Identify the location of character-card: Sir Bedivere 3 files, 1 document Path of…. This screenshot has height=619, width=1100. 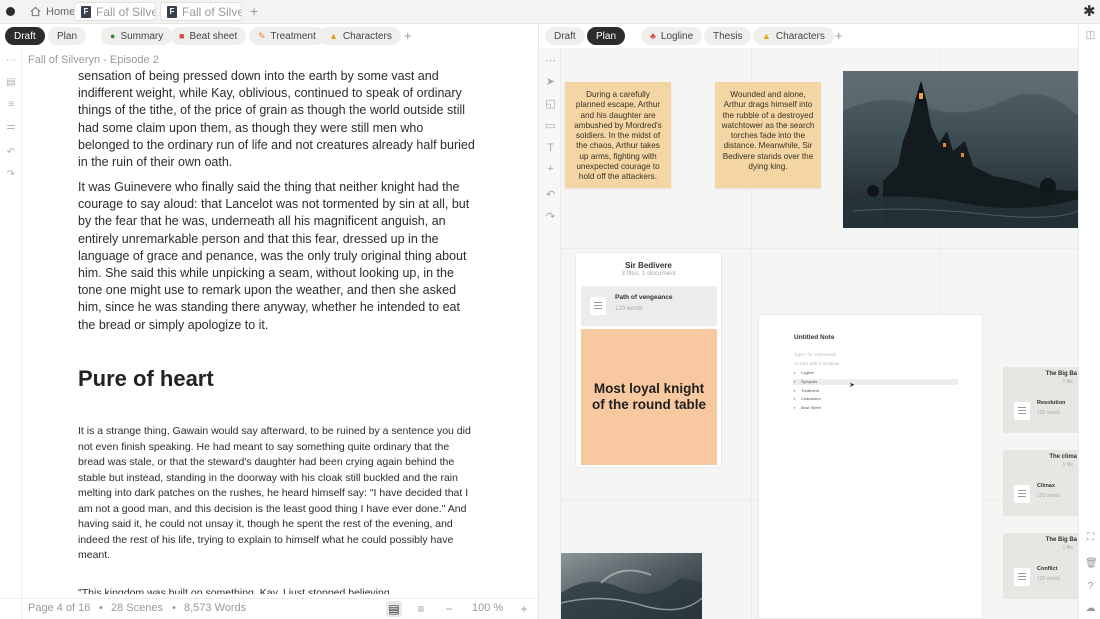
(648, 360).